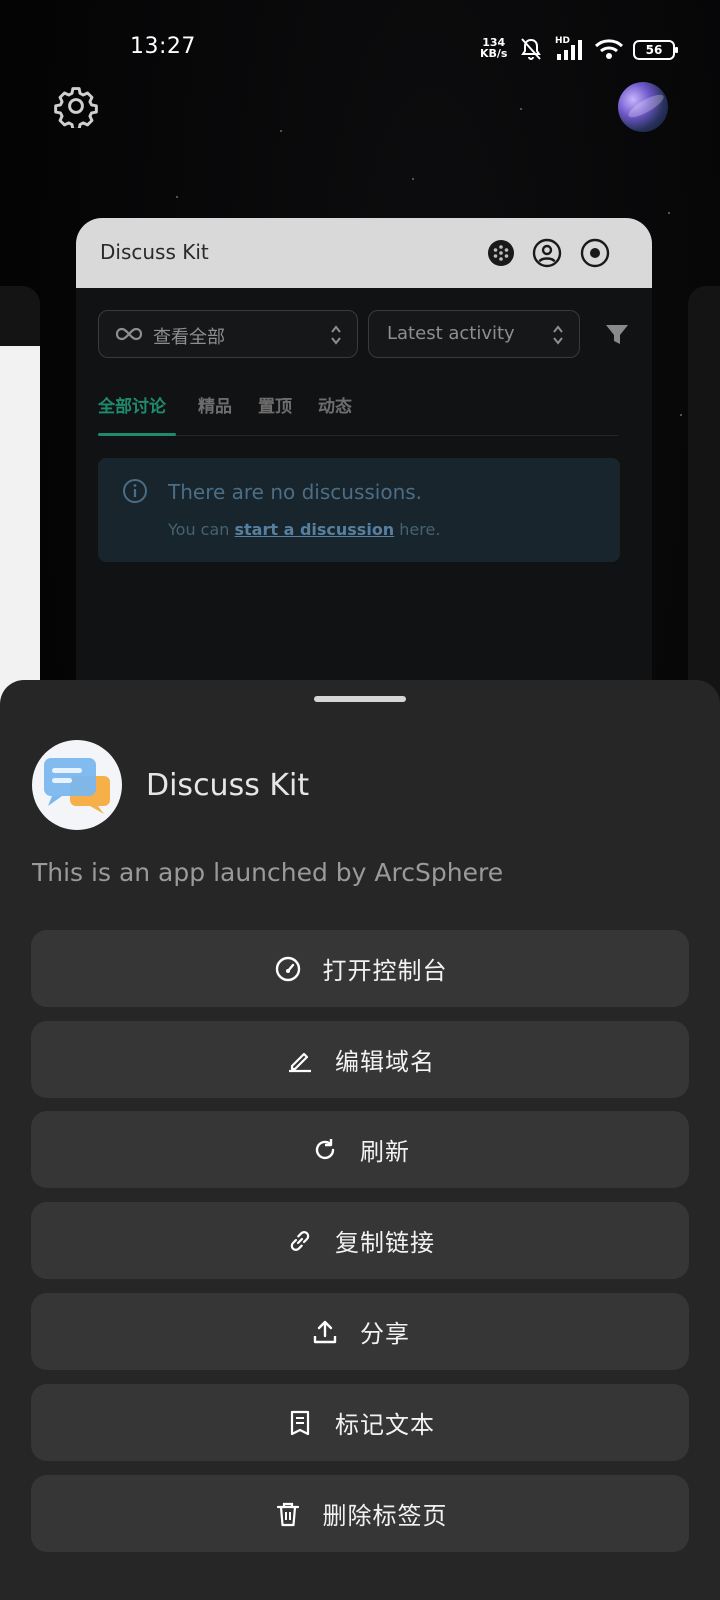  I want to click on chat-bubbles-icon, so click(77, 786).